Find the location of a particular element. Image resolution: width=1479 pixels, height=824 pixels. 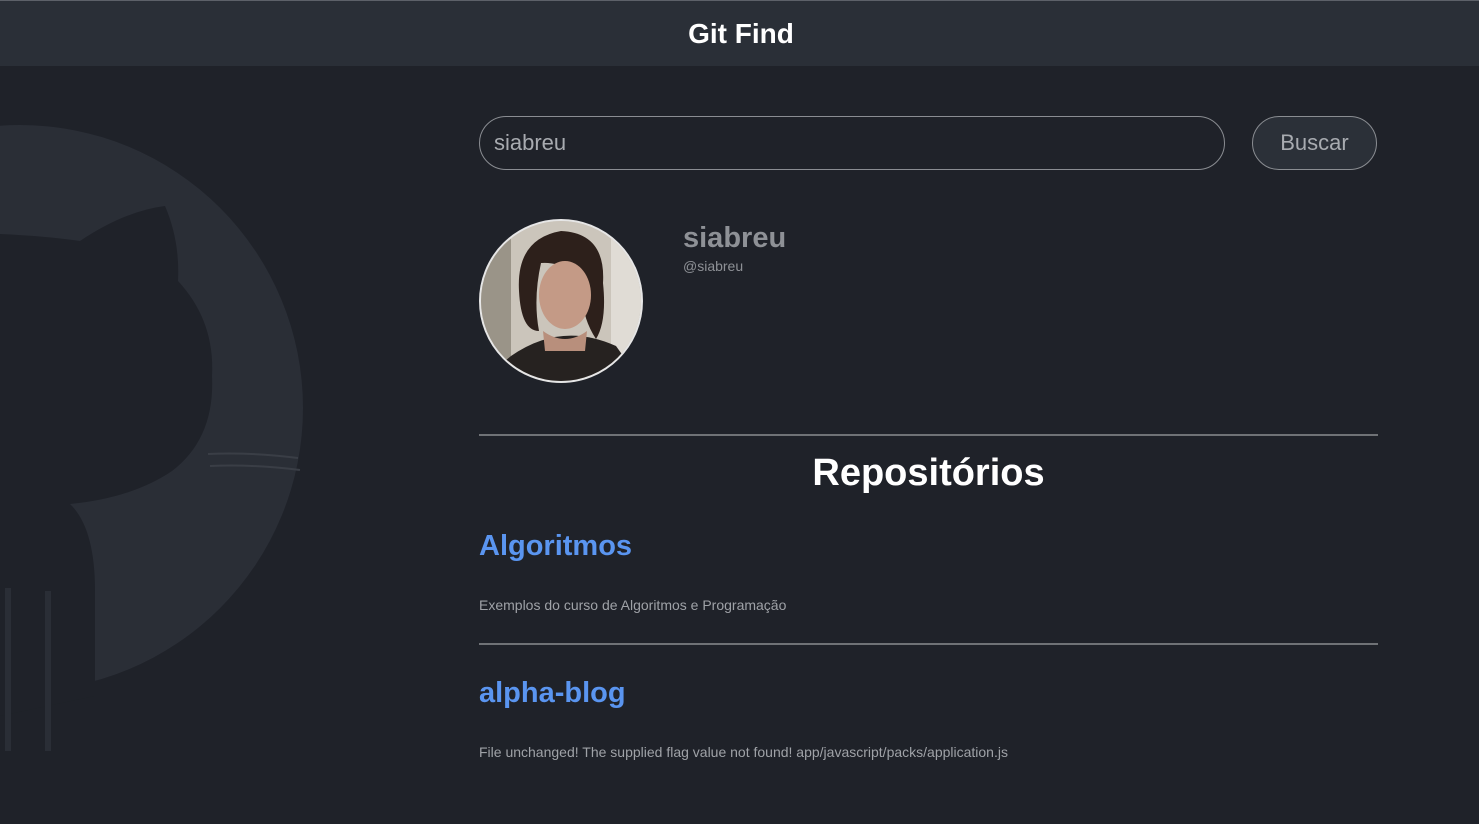

avatar-photo is located at coordinates (561, 301).